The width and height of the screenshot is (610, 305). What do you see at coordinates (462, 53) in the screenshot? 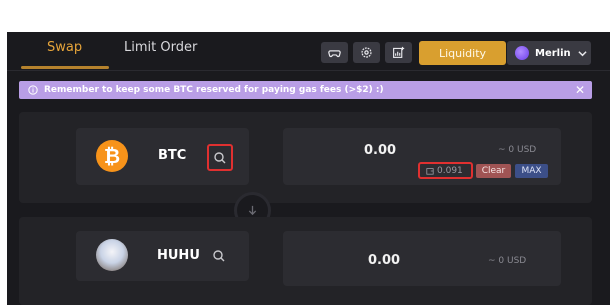
I see `liquidity-button: Liquidity` at bounding box center [462, 53].